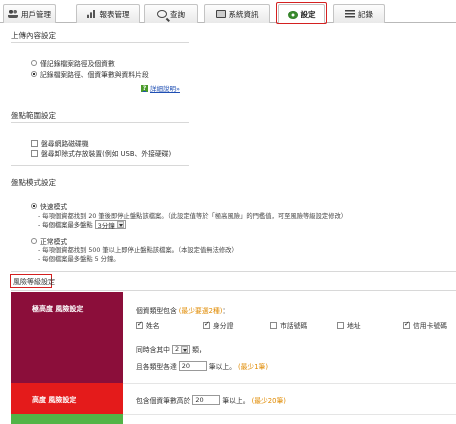 The width and height of the screenshot is (456, 424). Describe the element at coordinates (243, 14) in the screenshot. I see `tab-label: 系統資訊` at that location.